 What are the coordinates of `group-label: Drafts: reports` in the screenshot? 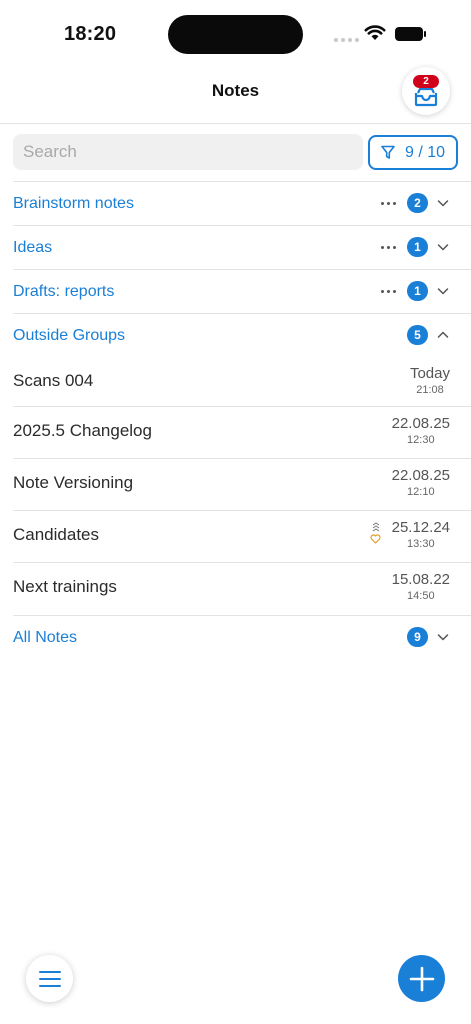 It's located at (64, 291).